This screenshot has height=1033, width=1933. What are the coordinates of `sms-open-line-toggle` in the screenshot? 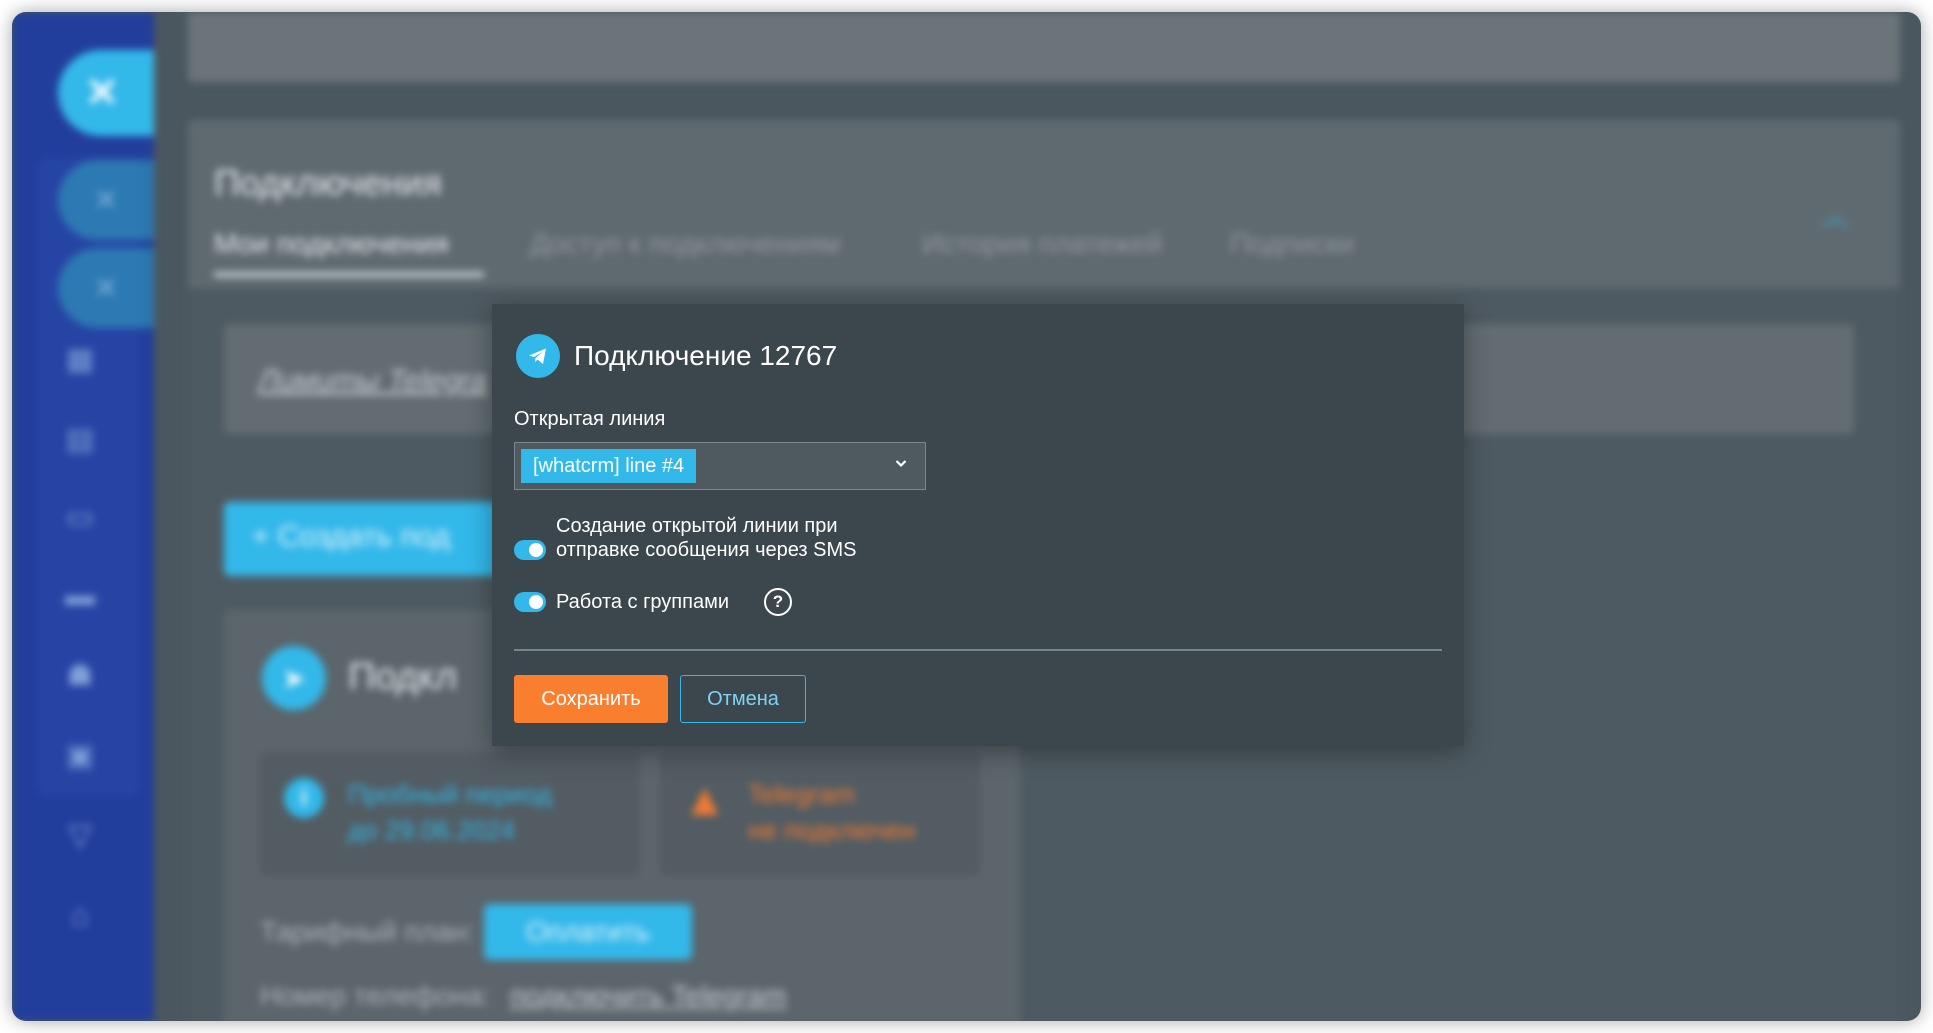 It's located at (530, 550).